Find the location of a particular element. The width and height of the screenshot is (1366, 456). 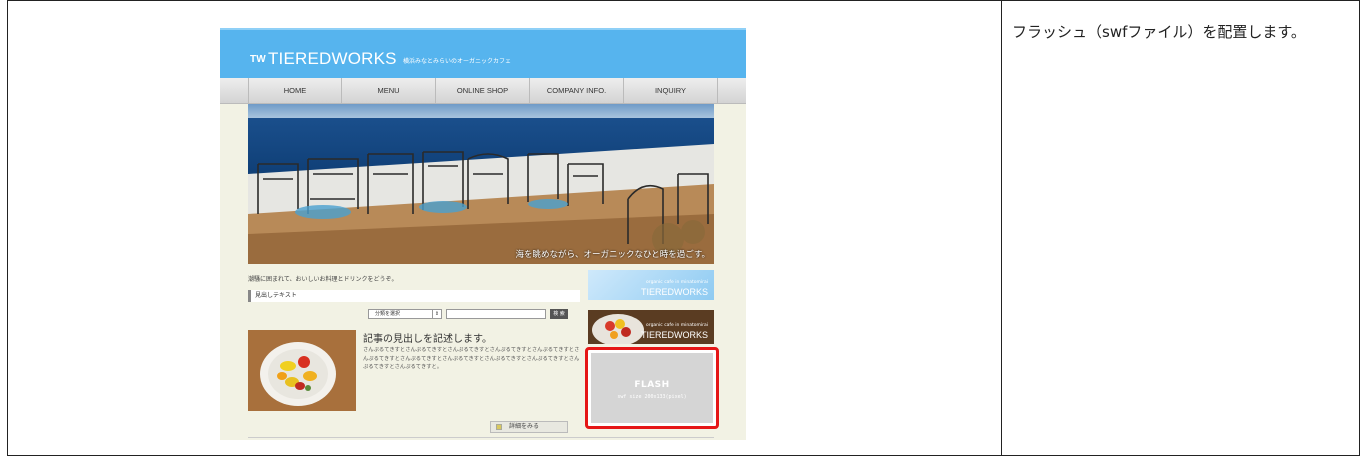

hero-image: 海を眺めながら、オーガニックなひと時を過ごす。 is located at coordinates (481, 184).